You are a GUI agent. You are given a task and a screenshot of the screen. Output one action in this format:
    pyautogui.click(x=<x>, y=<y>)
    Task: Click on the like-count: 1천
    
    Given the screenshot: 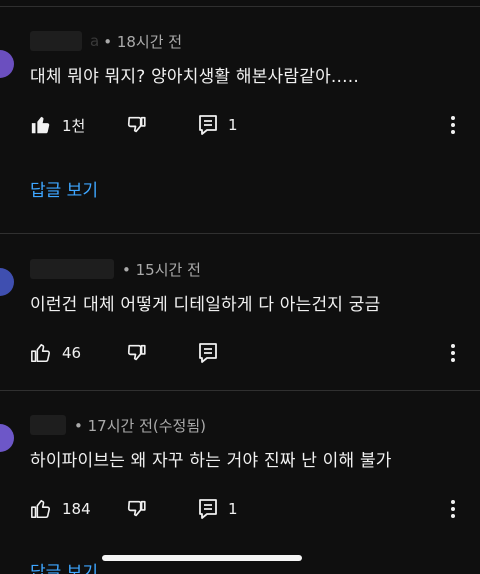 What is the action you would take?
    pyautogui.click(x=74, y=125)
    